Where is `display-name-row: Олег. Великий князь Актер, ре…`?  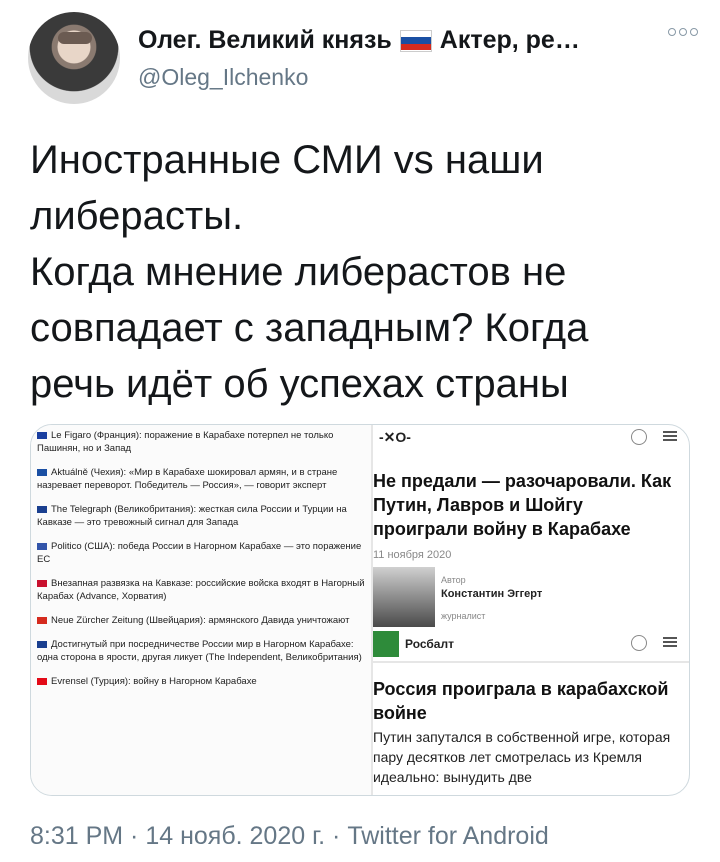 display-name-row: Олег. Великий князь Актер, ре… is located at coordinates (359, 40).